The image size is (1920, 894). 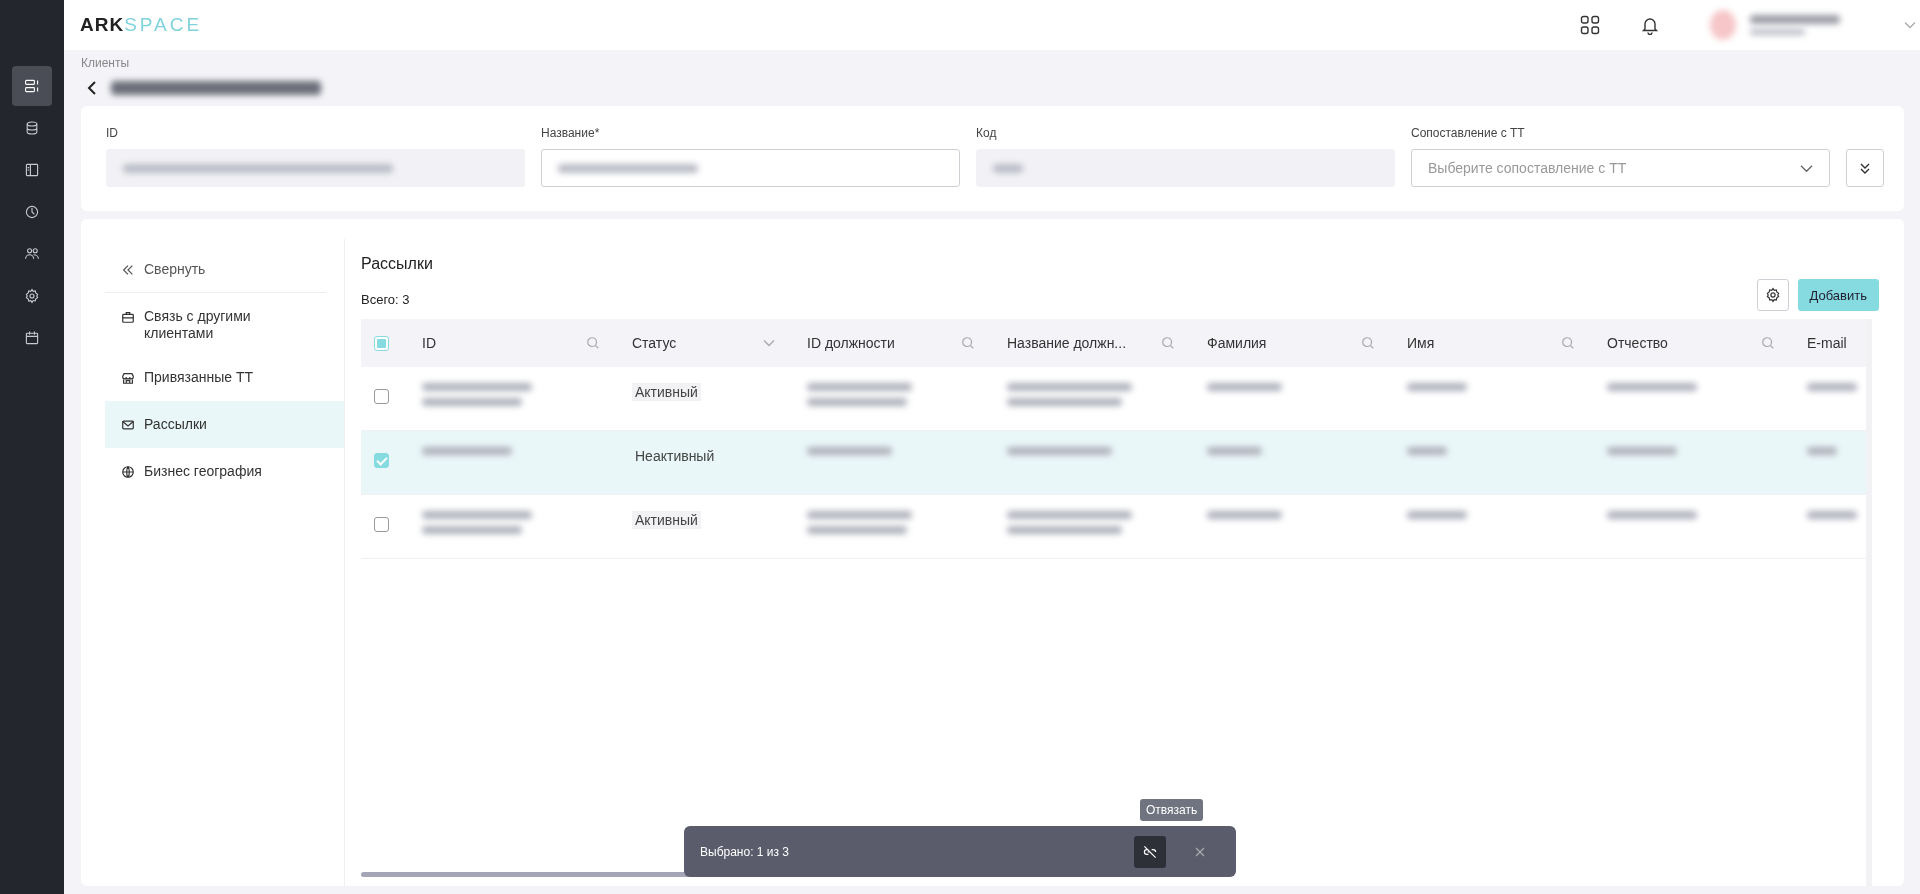 I want to click on settings-button, so click(x=1772, y=295).